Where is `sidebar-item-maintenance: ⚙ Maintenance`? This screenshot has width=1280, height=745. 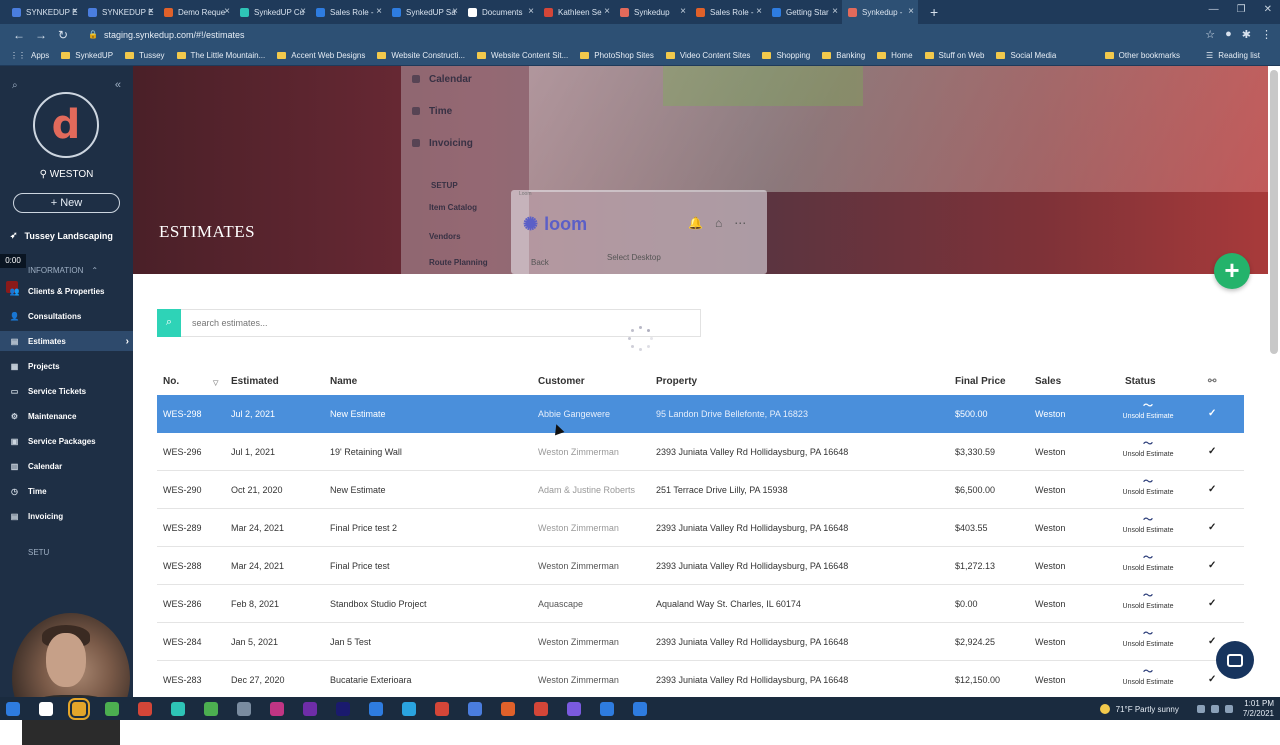
sidebar-item-maintenance: ⚙ Maintenance is located at coordinates (66, 416).